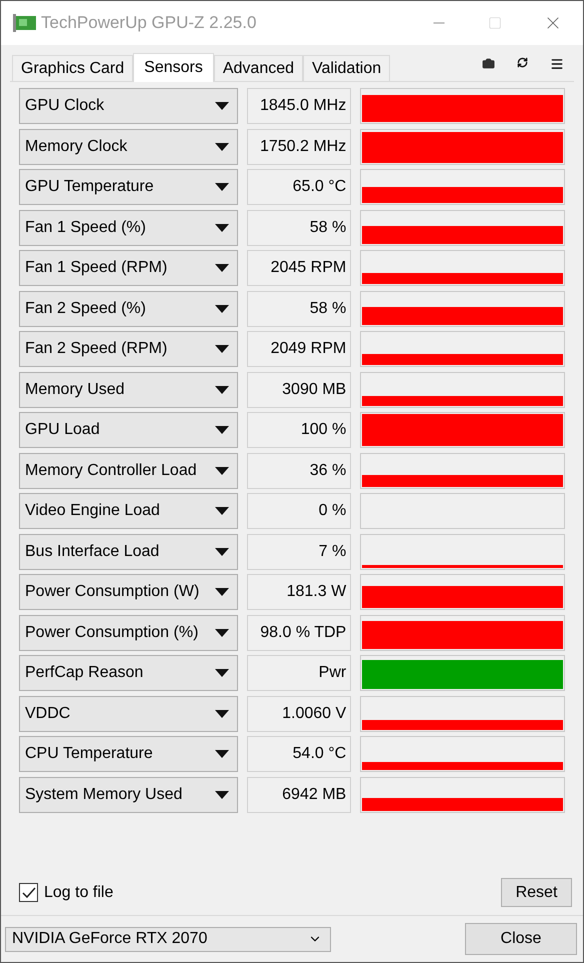 This screenshot has height=963, width=584. Describe the element at coordinates (128, 794) in the screenshot. I see `sensor-dropdown: System Memory Used` at that location.